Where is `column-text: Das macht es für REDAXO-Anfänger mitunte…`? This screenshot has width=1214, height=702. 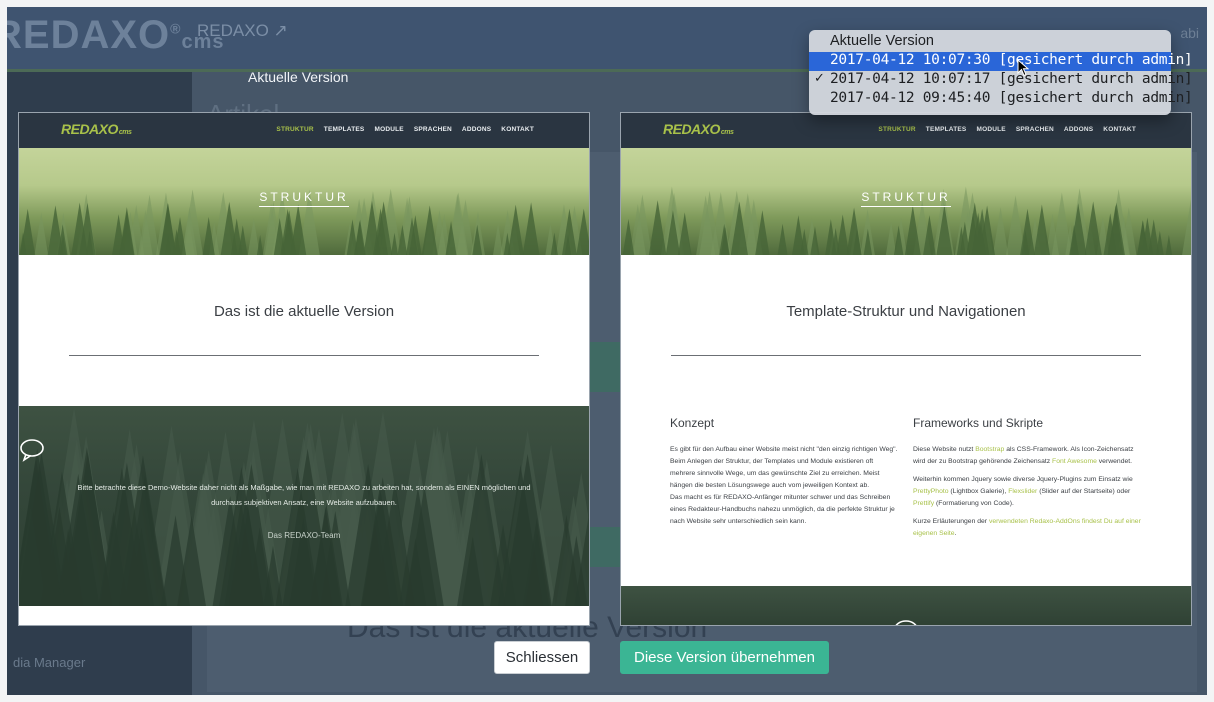
column-text: Das macht es für REDAXO-Anfänger mitunte… is located at coordinates (782, 509).